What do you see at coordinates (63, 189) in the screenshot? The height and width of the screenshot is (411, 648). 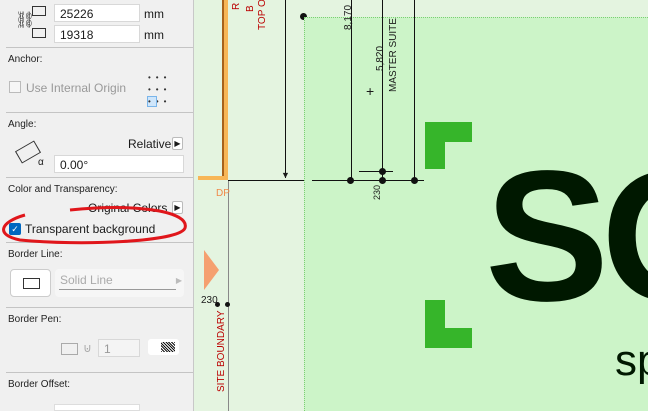 I see `color-transparency-label: Color and Transparency:` at bounding box center [63, 189].